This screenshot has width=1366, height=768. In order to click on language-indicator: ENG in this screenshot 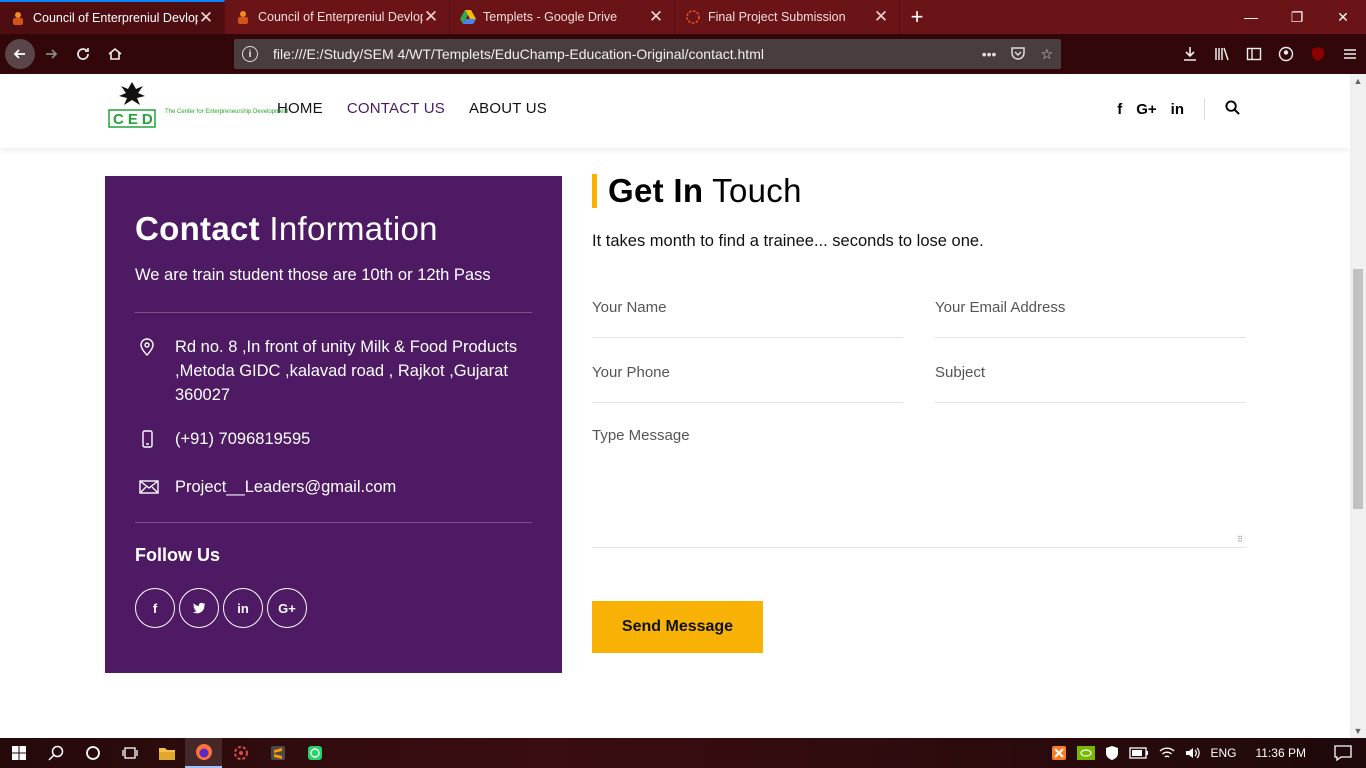, I will do `click(1224, 753)`.